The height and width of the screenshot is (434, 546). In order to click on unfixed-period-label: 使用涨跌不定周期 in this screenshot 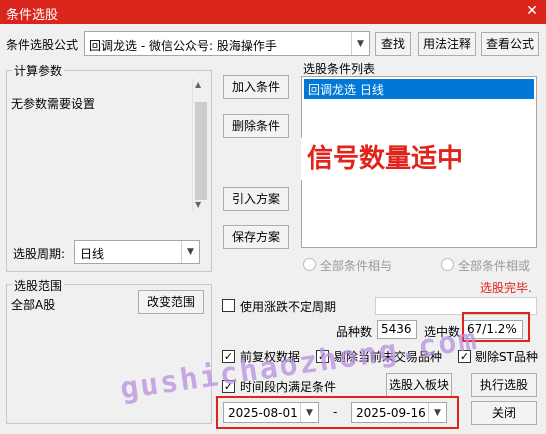, I will do `click(288, 307)`.